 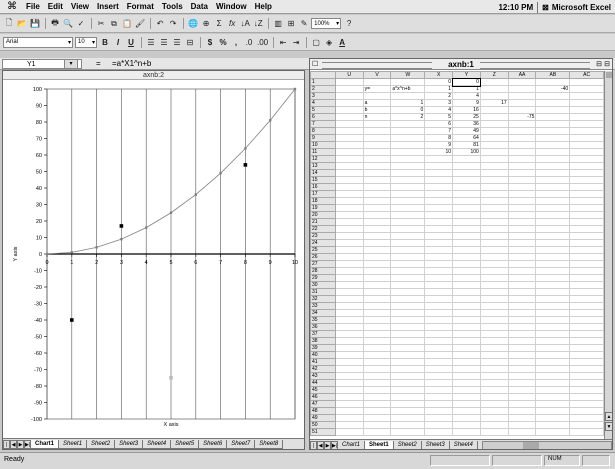 What do you see at coordinates (323, 362) in the screenshot?
I see `row-header: 41` at bounding box center [323, 362].